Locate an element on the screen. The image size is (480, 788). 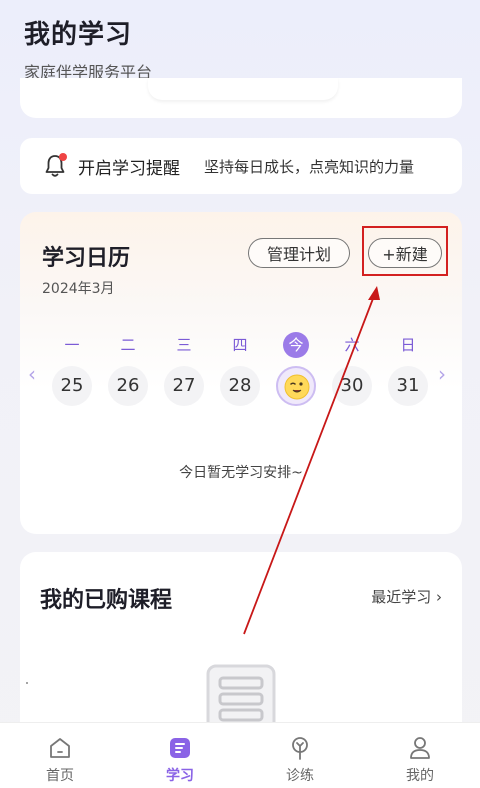
notification-dot is located at coordinates (63, 157).